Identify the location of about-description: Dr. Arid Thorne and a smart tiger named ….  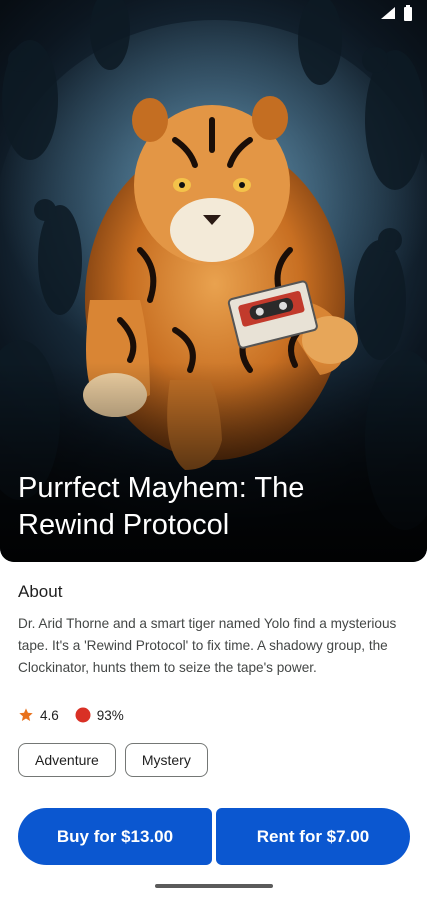
(207, 645).